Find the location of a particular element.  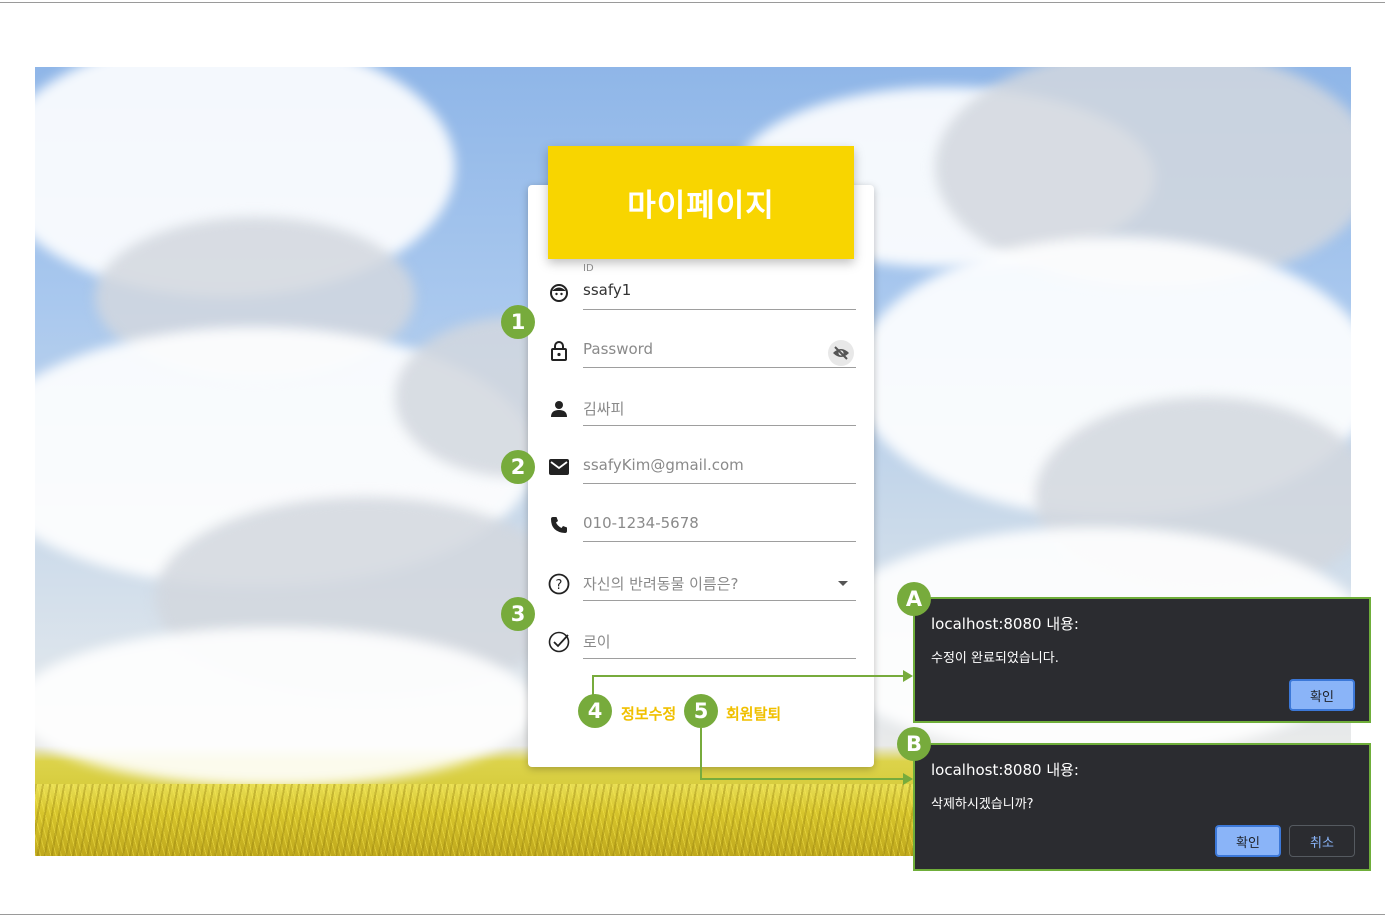

page-banner: 마이페이지 is located at coordinates (701, 202).